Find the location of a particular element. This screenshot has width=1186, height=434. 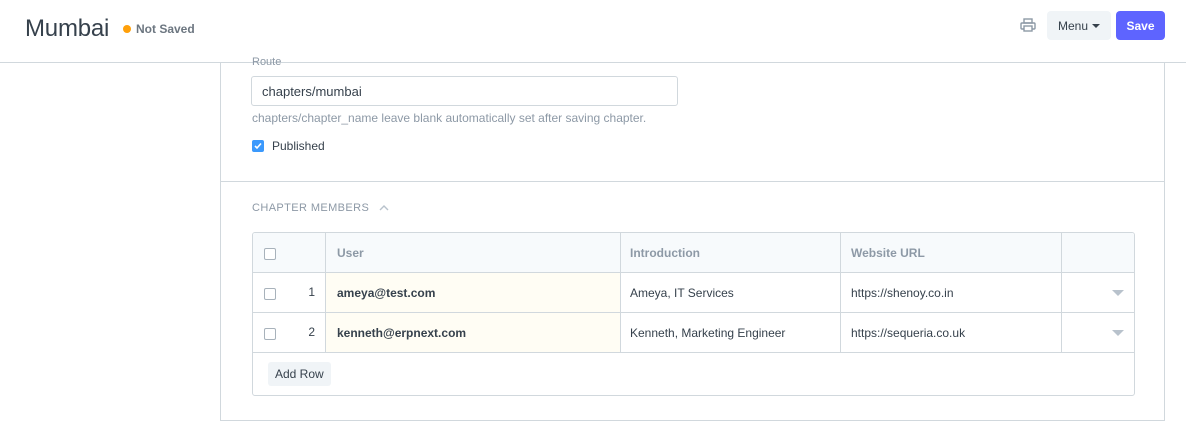

published-label: Published is located at coordinates (298, 146).